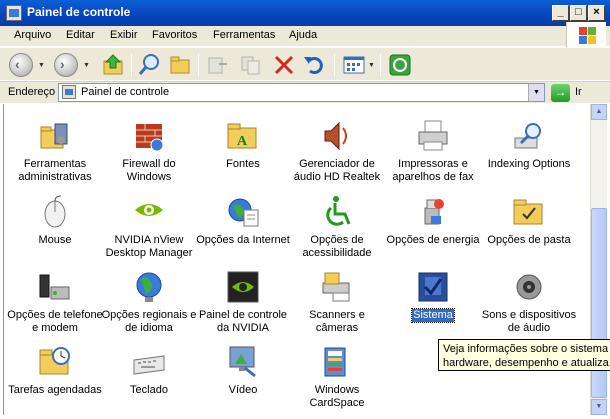 The image size is (610, 419). What do you see at coordinates (174, 35) in the screenshot?
I see `menu-favoritos: Favoritos` at bounding box center [174, 35].